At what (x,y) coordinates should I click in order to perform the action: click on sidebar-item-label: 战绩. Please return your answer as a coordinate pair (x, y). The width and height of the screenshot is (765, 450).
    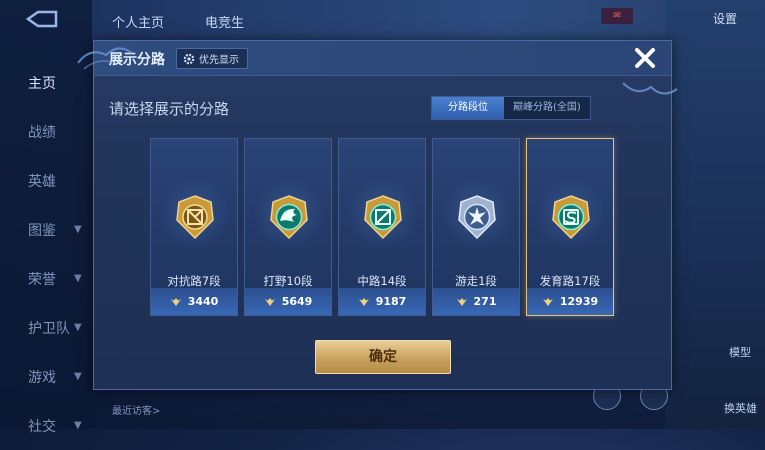
    Looking at the image, I should click on (42, 132).